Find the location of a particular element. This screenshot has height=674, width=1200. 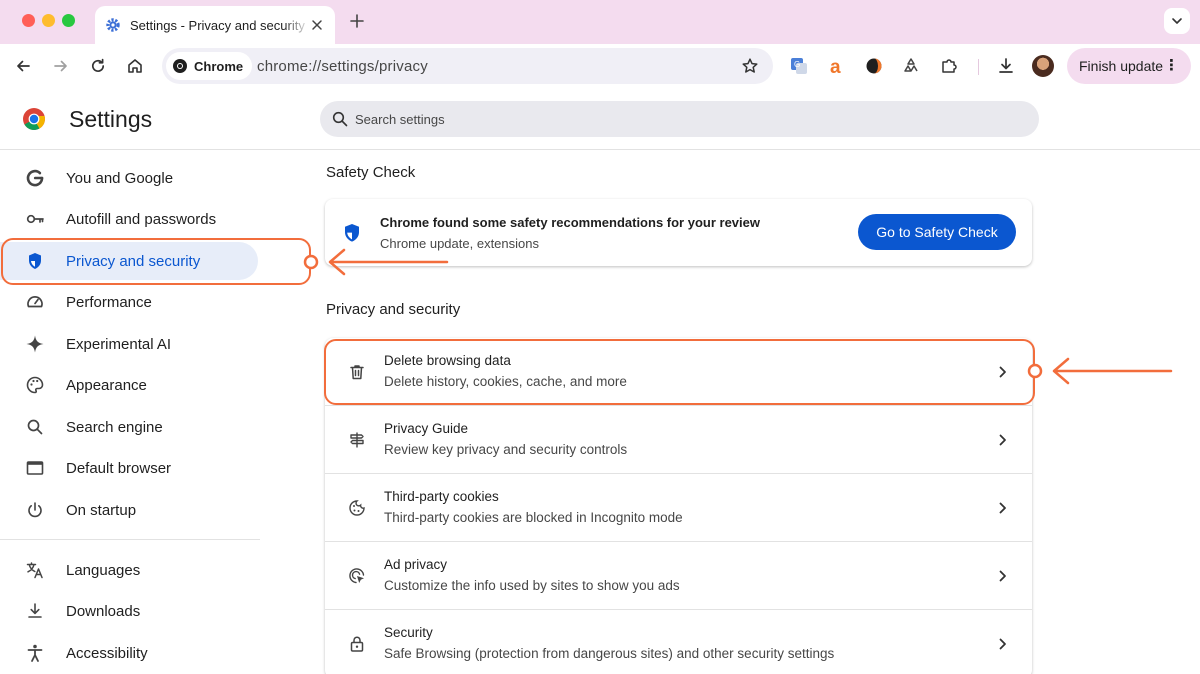

sparkle-icon is located at coordinates (35, 344).